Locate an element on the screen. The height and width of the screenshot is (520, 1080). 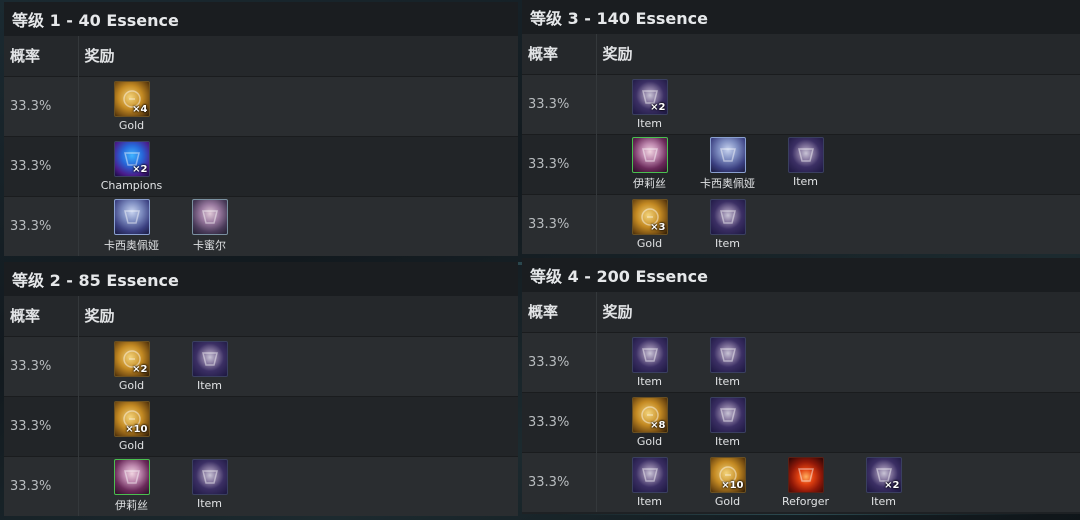
rewards-cell: ×10 Gold is located at coordinates (298, 425).